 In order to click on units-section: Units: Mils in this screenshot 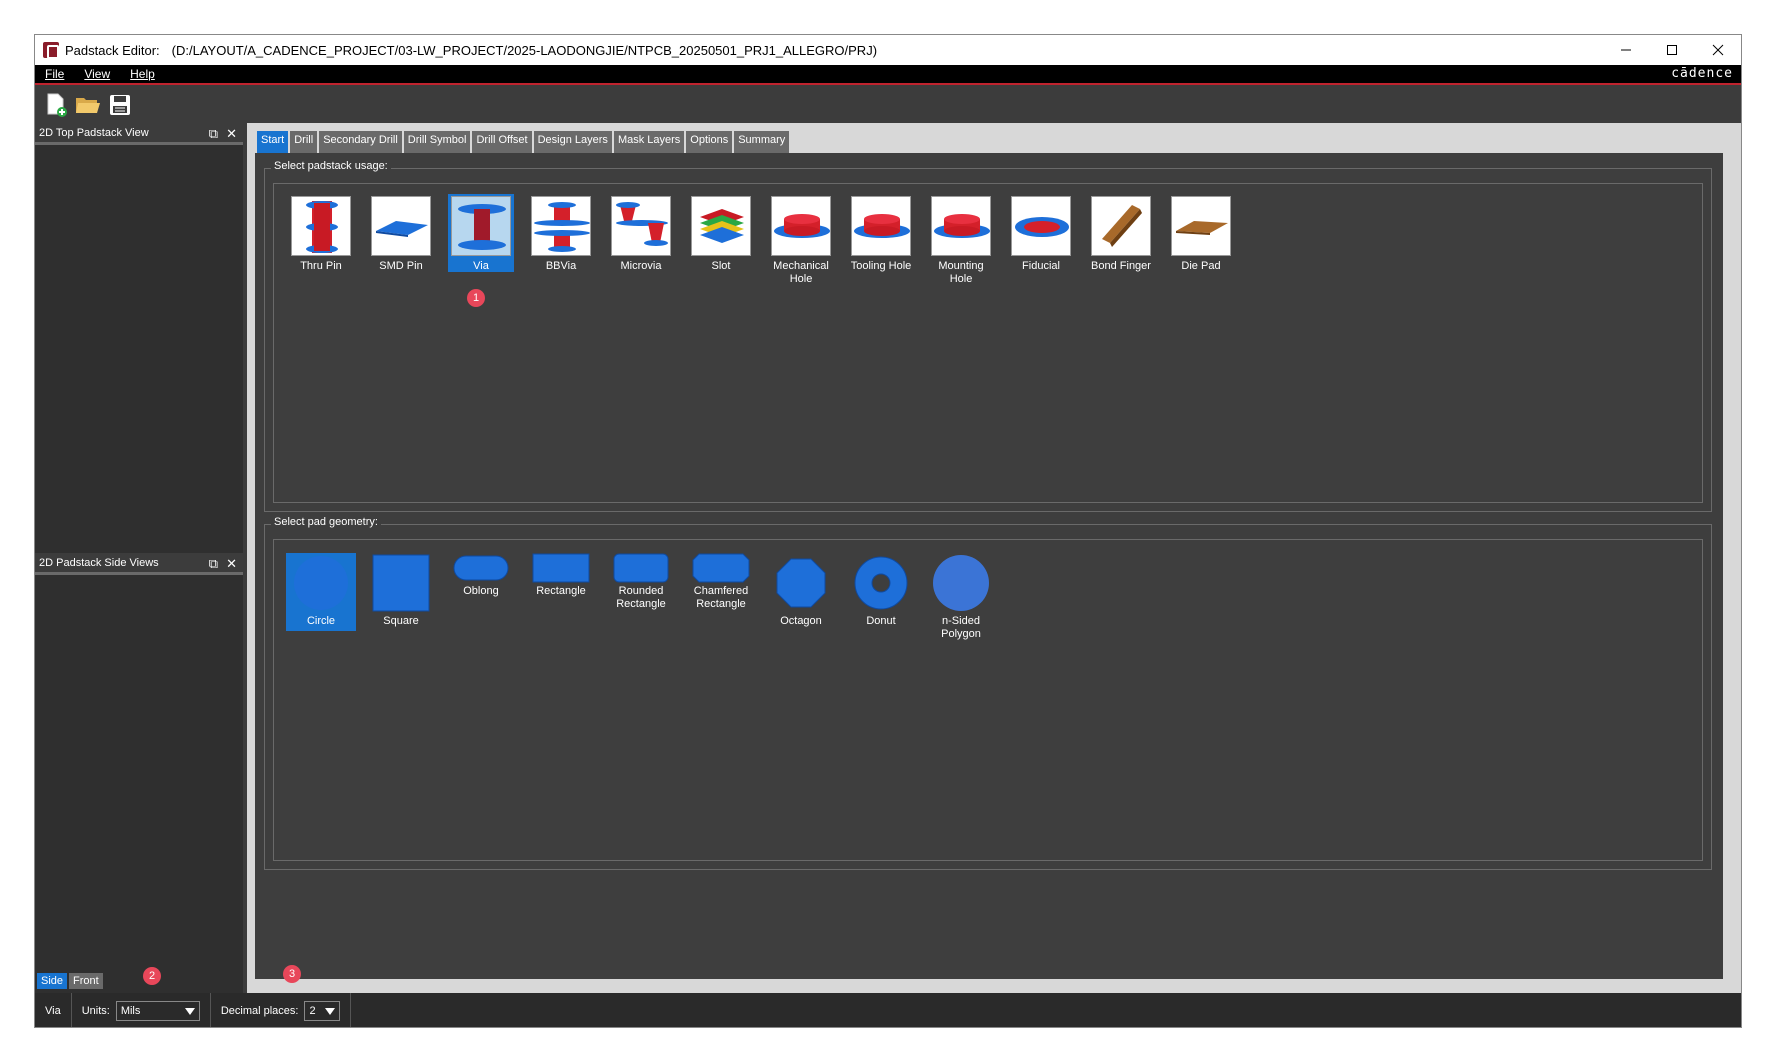, I will do `click(141, 1010)`.